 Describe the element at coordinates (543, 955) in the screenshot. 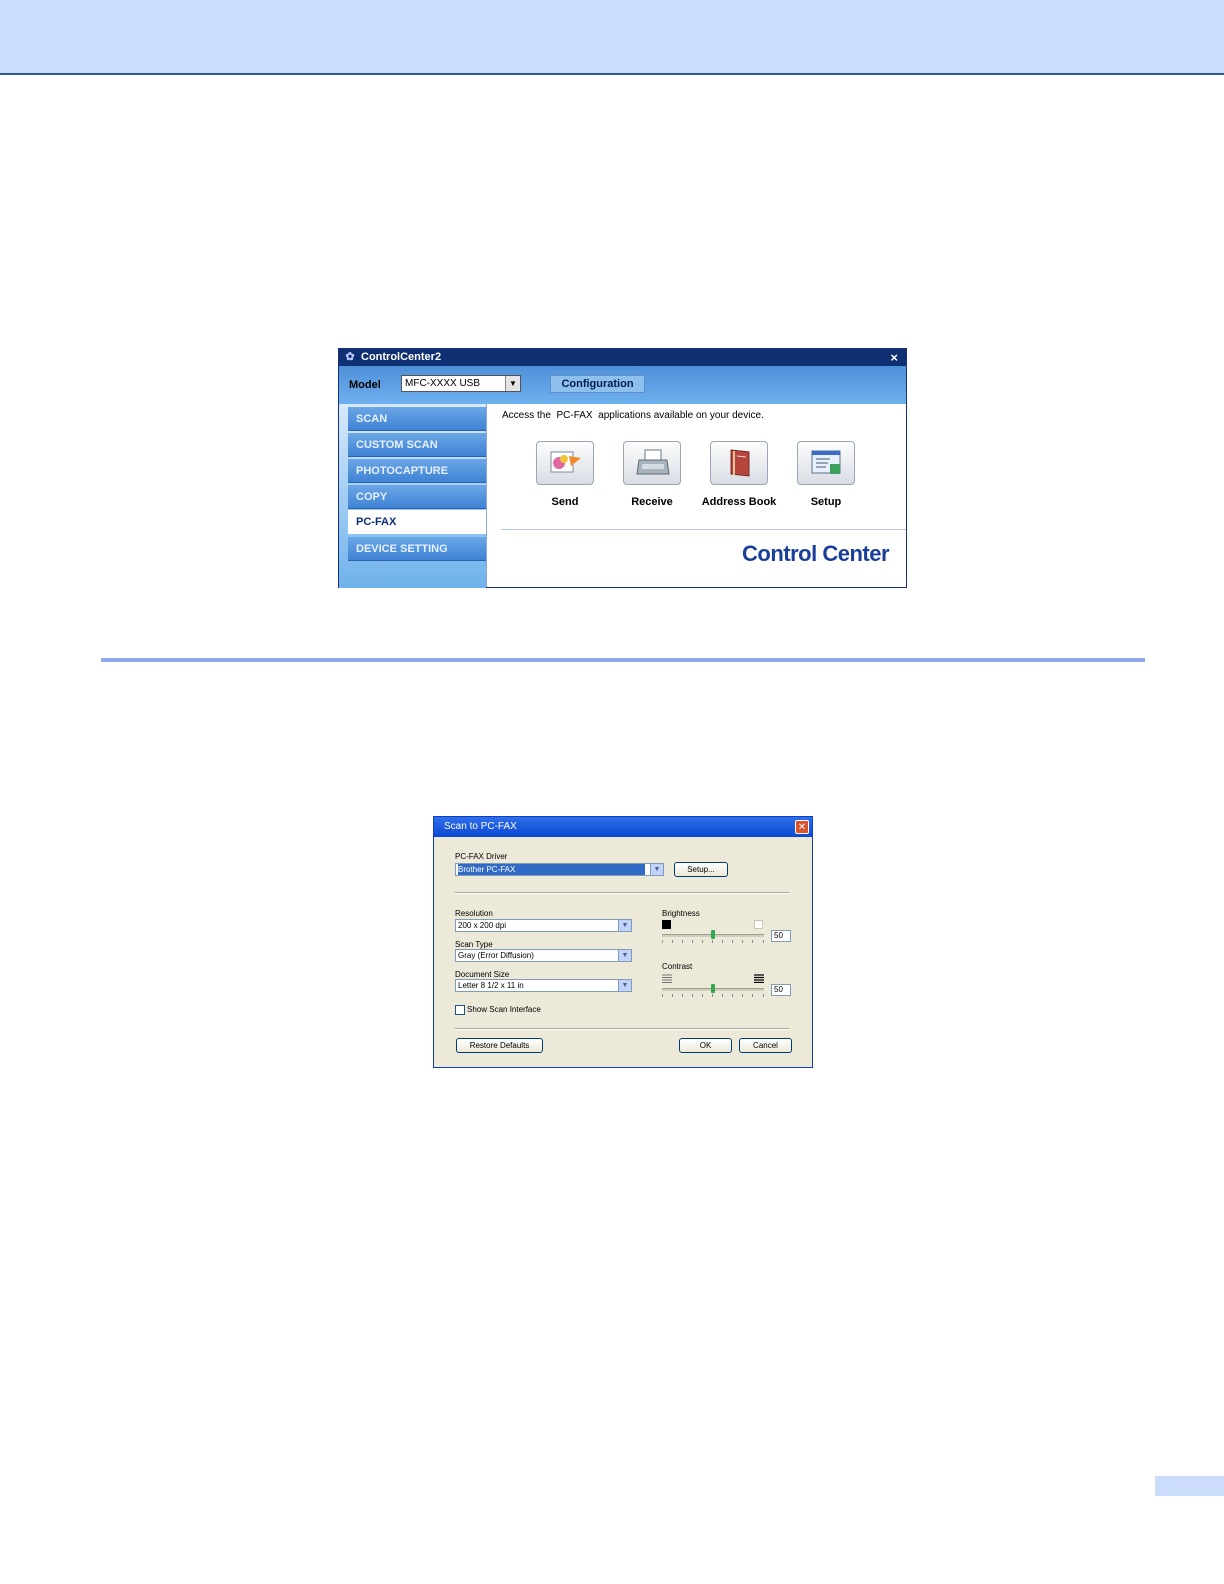

I see `scan-type-select: Gray (Error Diffusion) ▼` at that location.